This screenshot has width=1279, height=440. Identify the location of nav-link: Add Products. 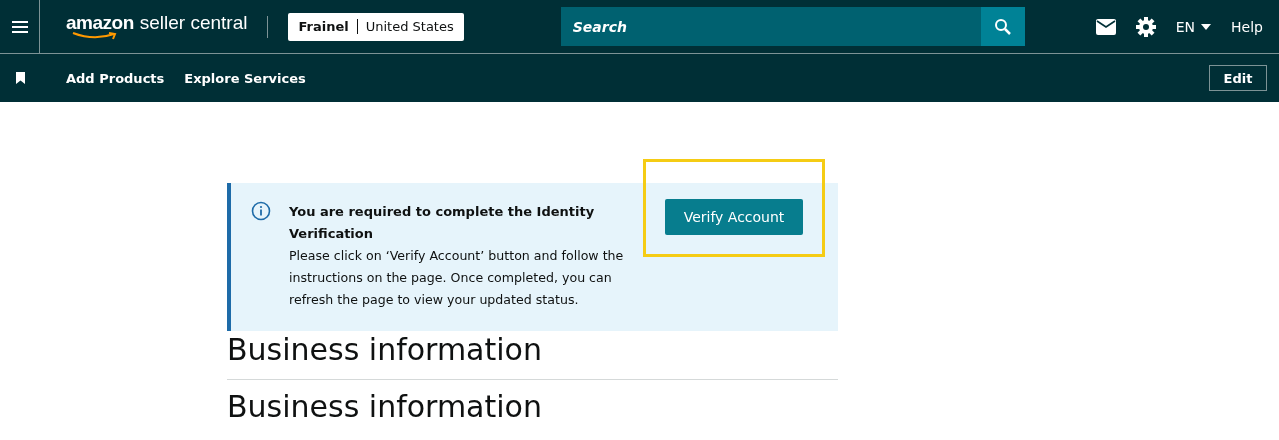
(115, 78).